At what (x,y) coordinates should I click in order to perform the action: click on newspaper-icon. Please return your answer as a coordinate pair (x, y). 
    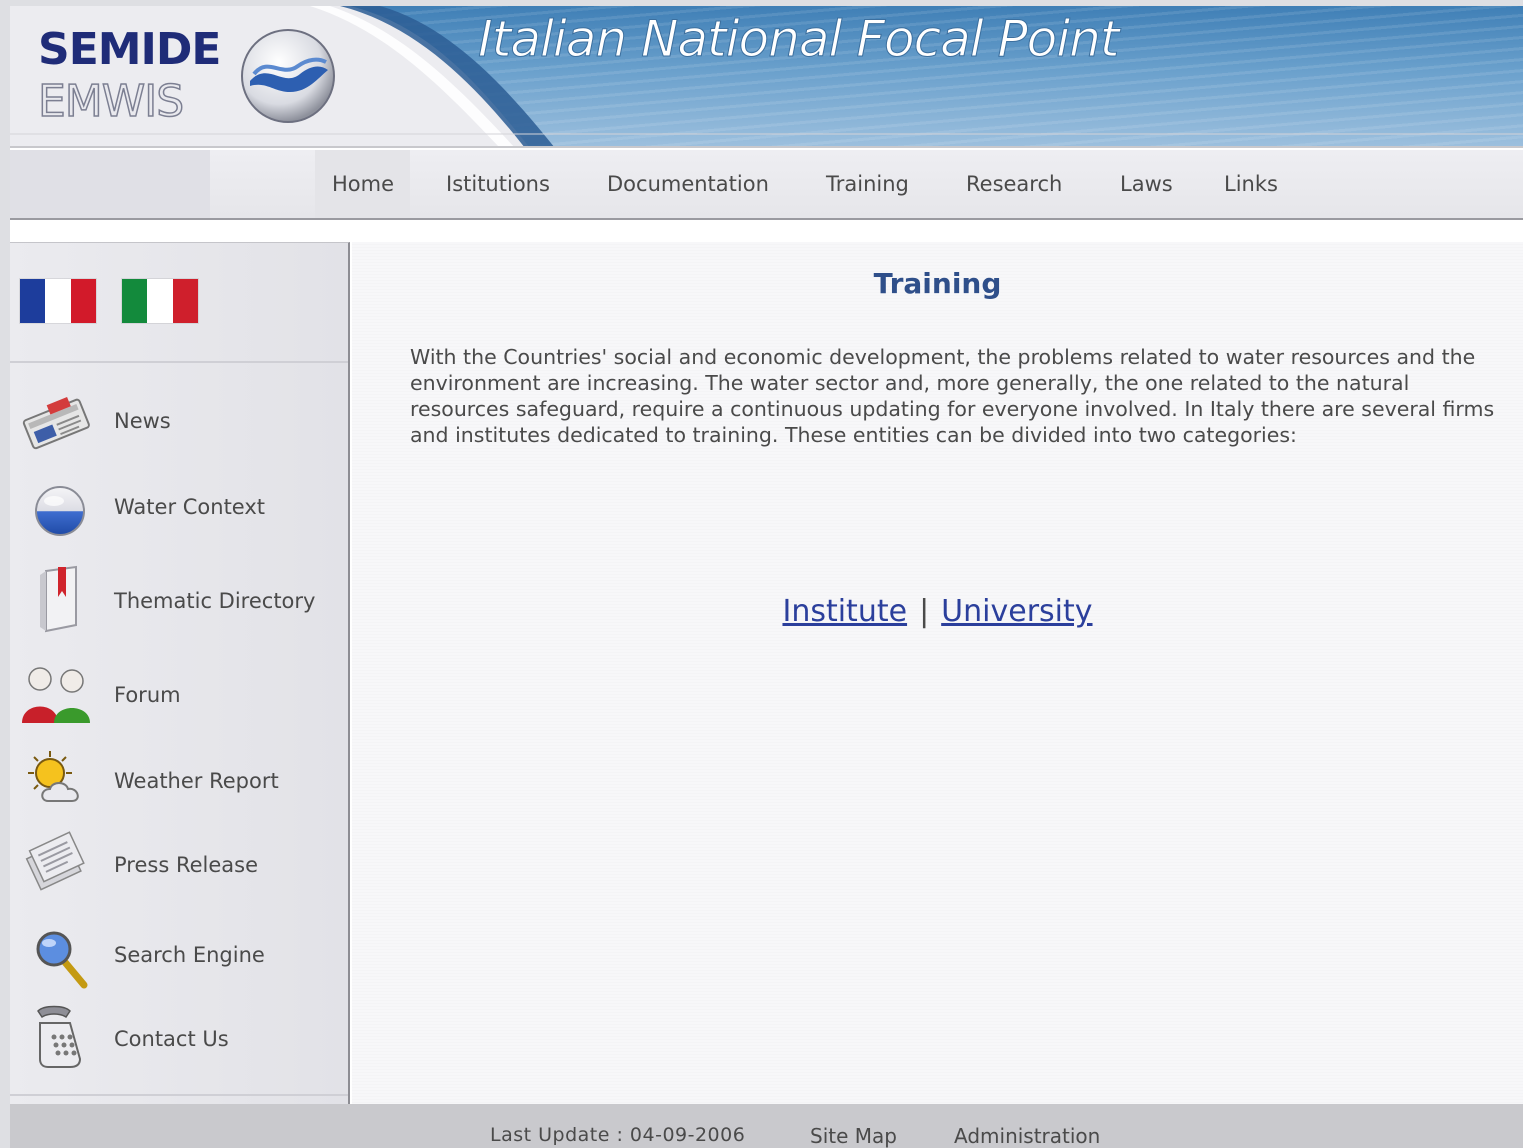
    Looking at the image, I should click on (56, 423).